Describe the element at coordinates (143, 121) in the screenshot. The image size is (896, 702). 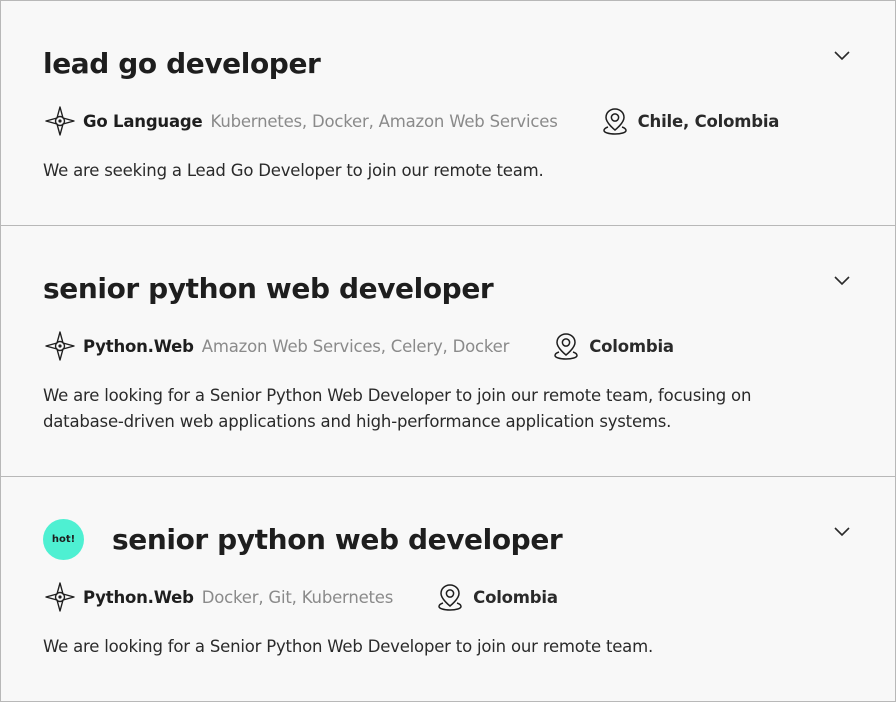
I see `primary-skill: Go Language` at that location.